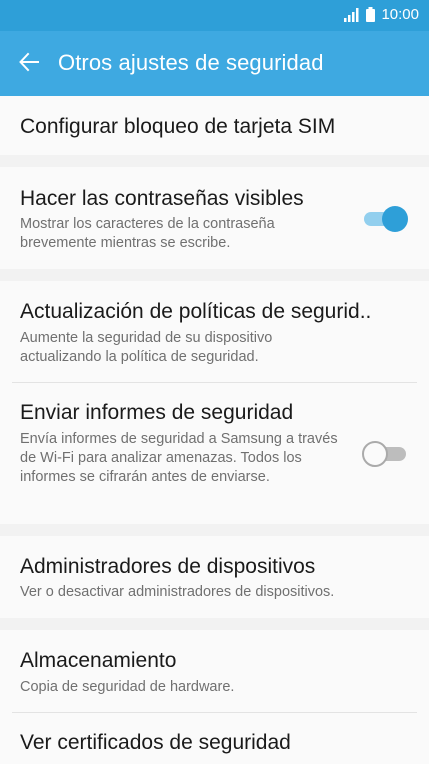 Image resolution: width=429 pixels, height=764 pixels. Describe the element at coordinates (214, 15) in the screenshot. I see `status-bar: 10:00` at that location.